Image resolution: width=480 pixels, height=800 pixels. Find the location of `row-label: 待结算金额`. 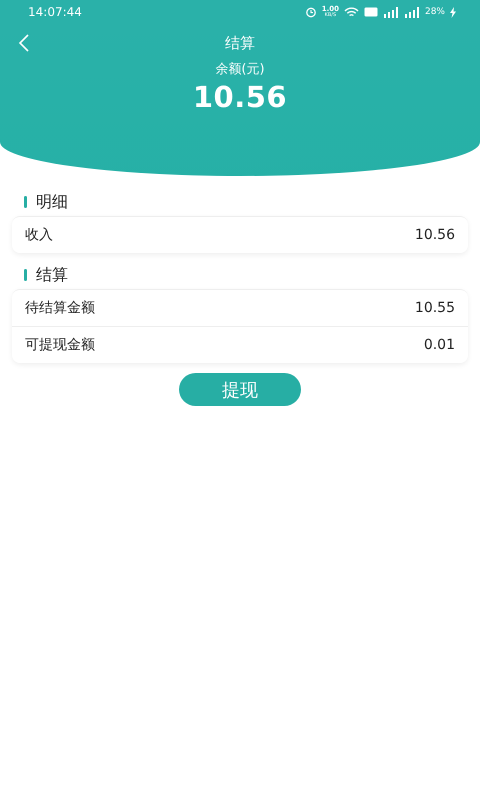

row-label: 待结算金额 is located at coordinates (60, 308).